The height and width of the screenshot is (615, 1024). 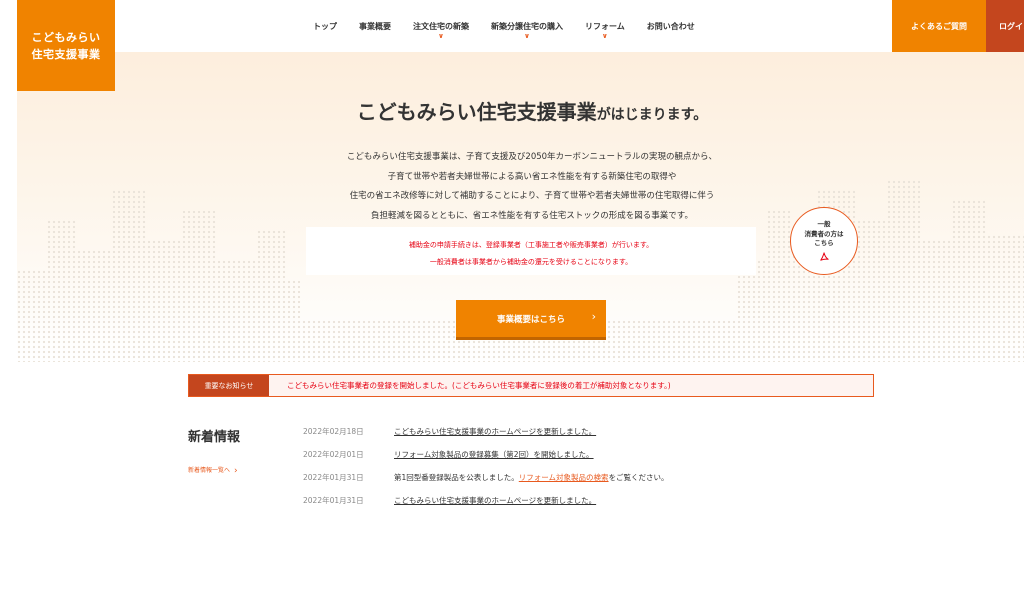 I want to click on nav-item-label: 注文住宅の新築, so click(x=441, y=26).